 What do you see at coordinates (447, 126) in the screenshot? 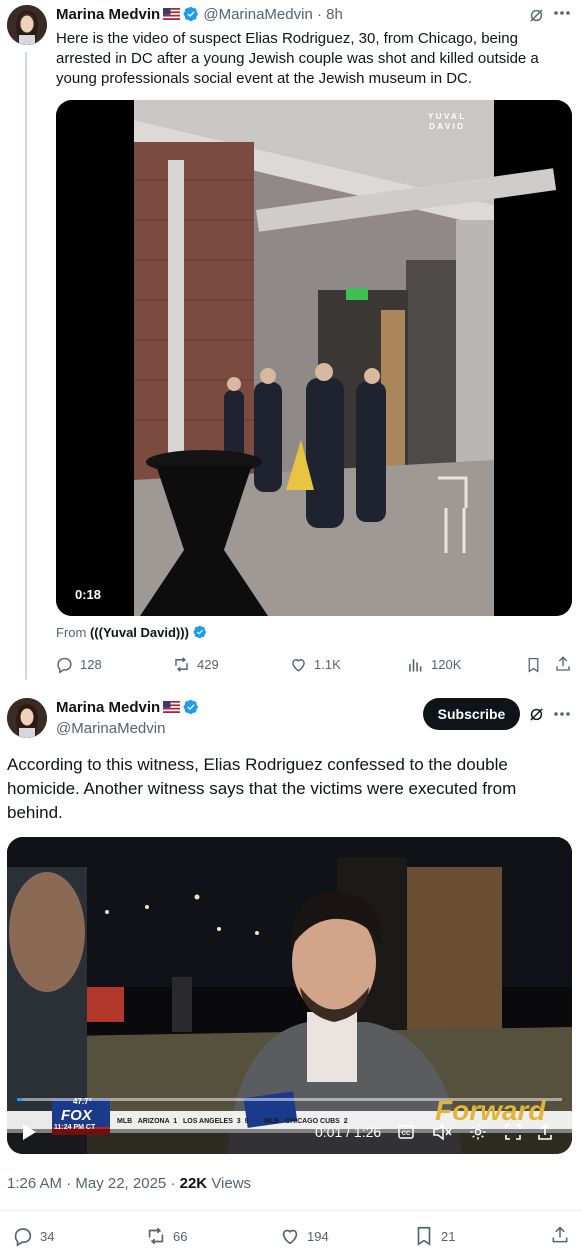
I see `watermark-line-2: DAVID` at bounding box center [447, 126].